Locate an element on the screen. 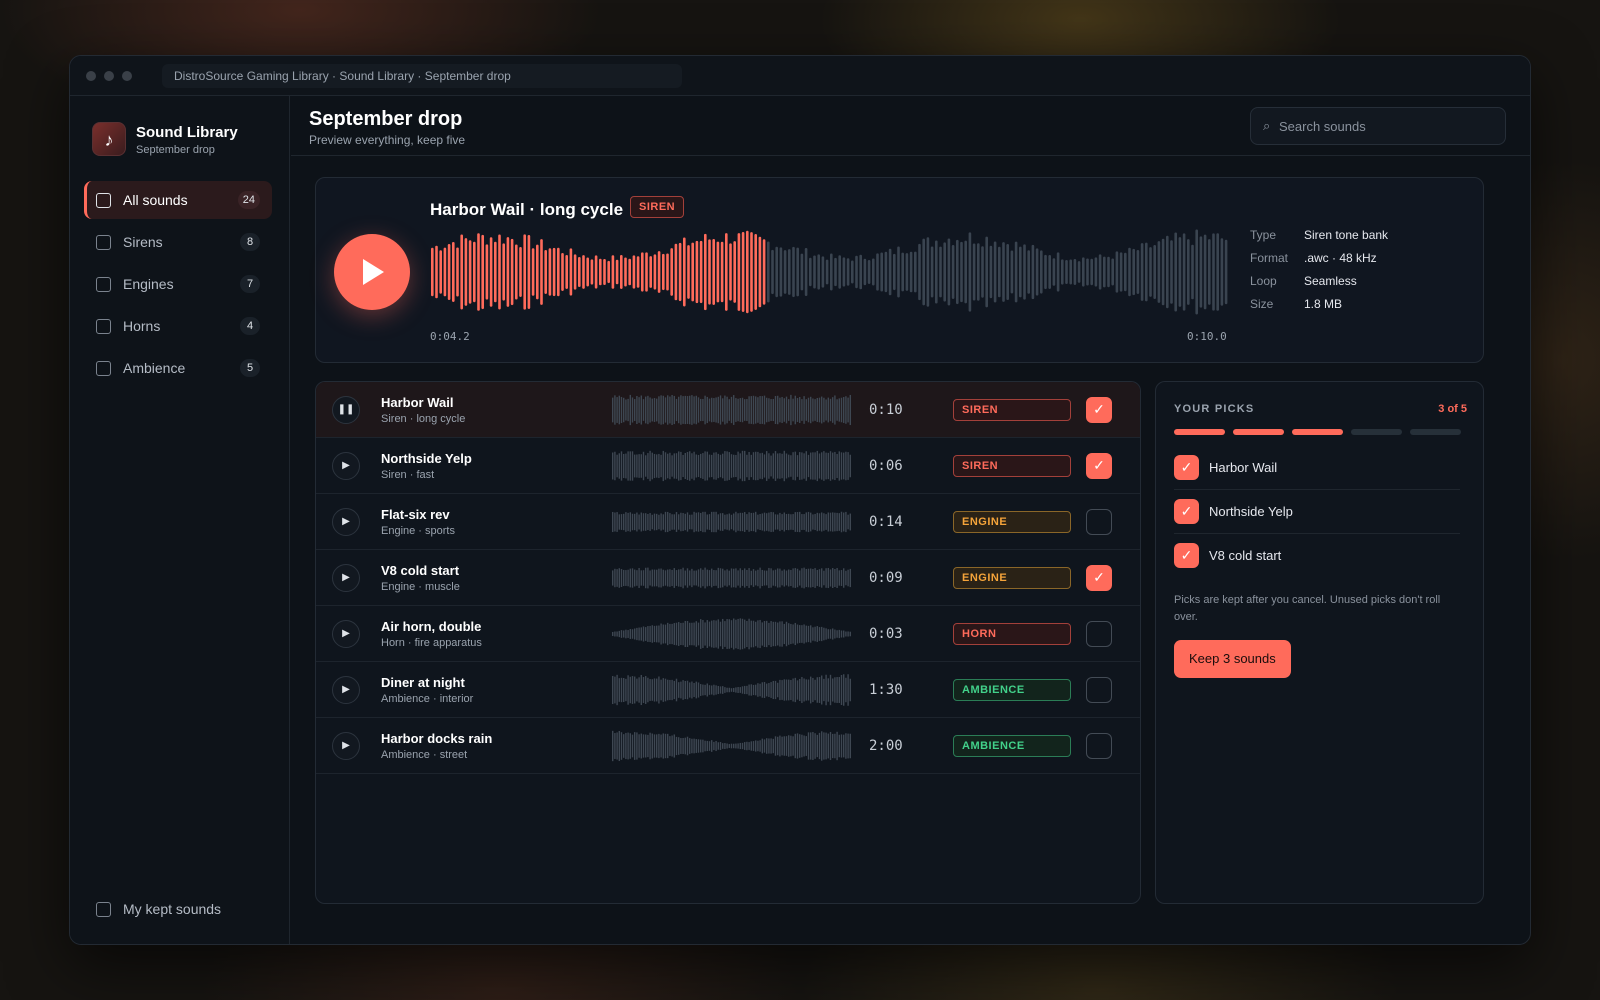 The width and height of the screenshot is (1600, 1000). window-maximize-dot is located at coordinates (127, 76).